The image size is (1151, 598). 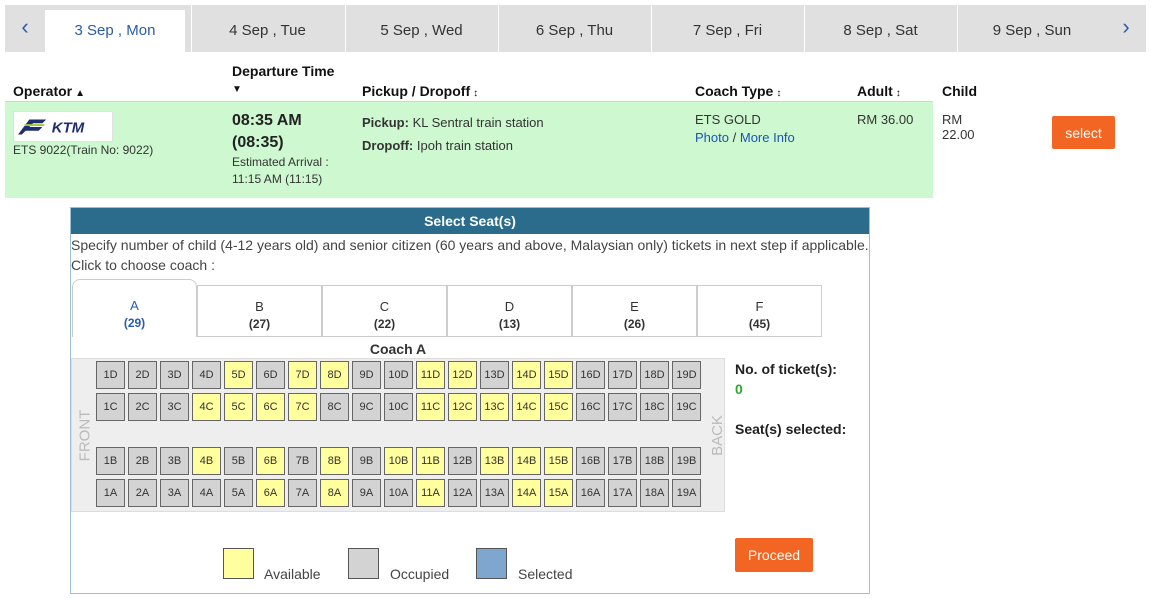 What do you see at coordinates (420, 91) in the screenshot?
I see `header-pickup-dropoff: Pickup / Dropoff ↕` at bounding box center [420, 91].